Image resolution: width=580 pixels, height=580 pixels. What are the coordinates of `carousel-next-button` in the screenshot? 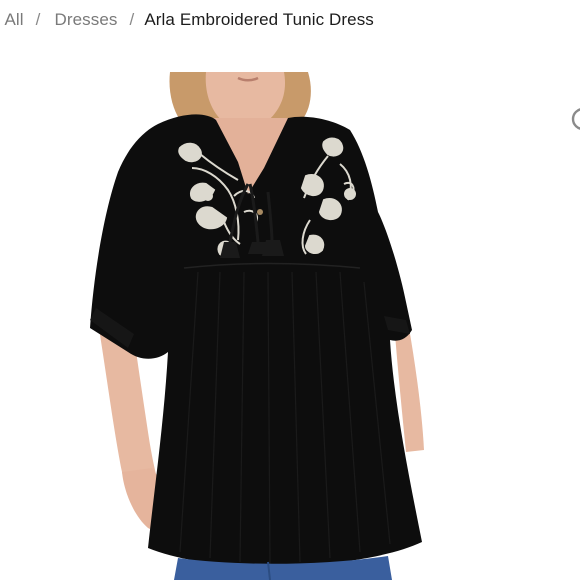 It's located at (574, 119).